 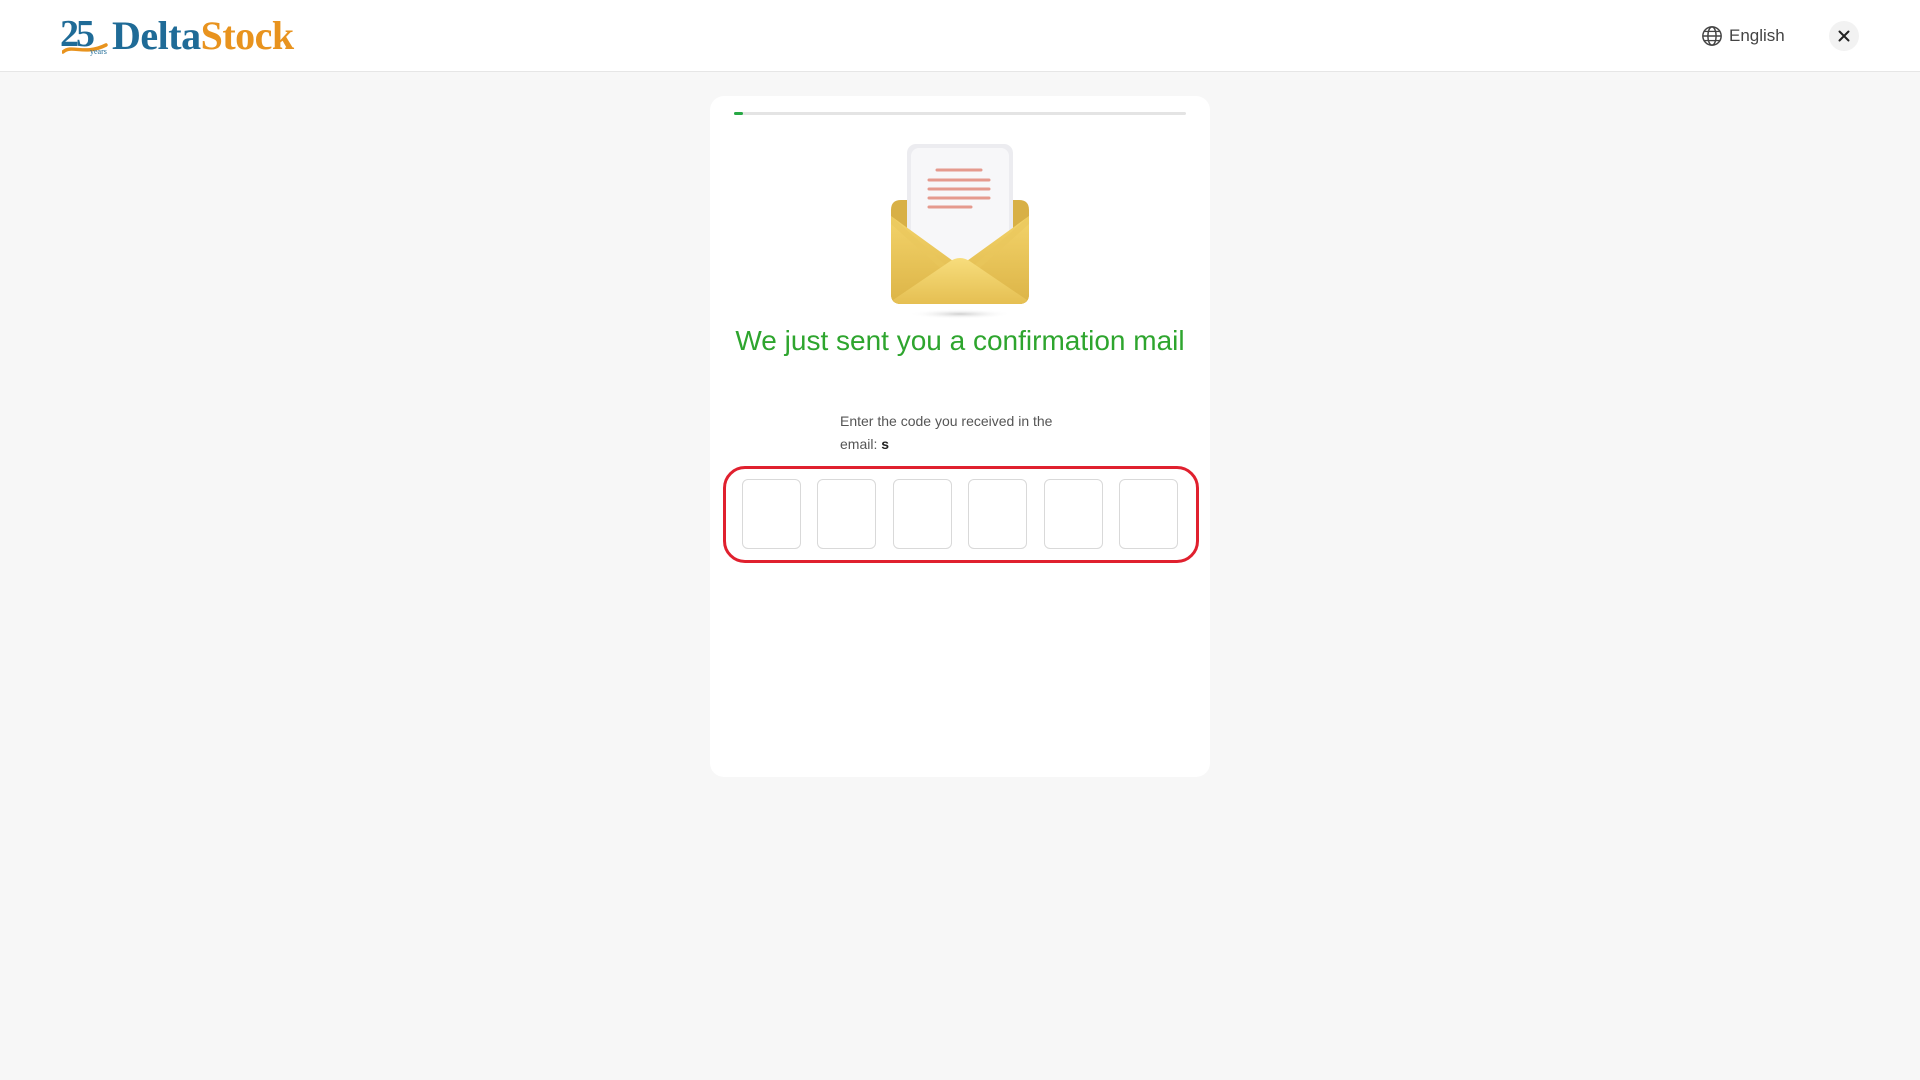 What do you see at coordinates (960, 514) in the screenshot?
I see `verification-code-inputs` at bounding box center [960, 514].